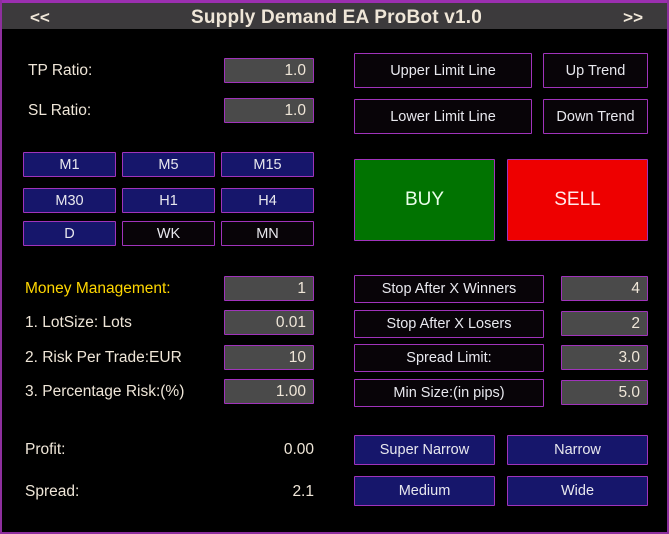 This screenshot has height=534, width=669. What do you see at coordinates (78, 322) in the screenshot?
I see `lotsize-label: 1. LotSize: Lots` at bounding box center [78, 322].